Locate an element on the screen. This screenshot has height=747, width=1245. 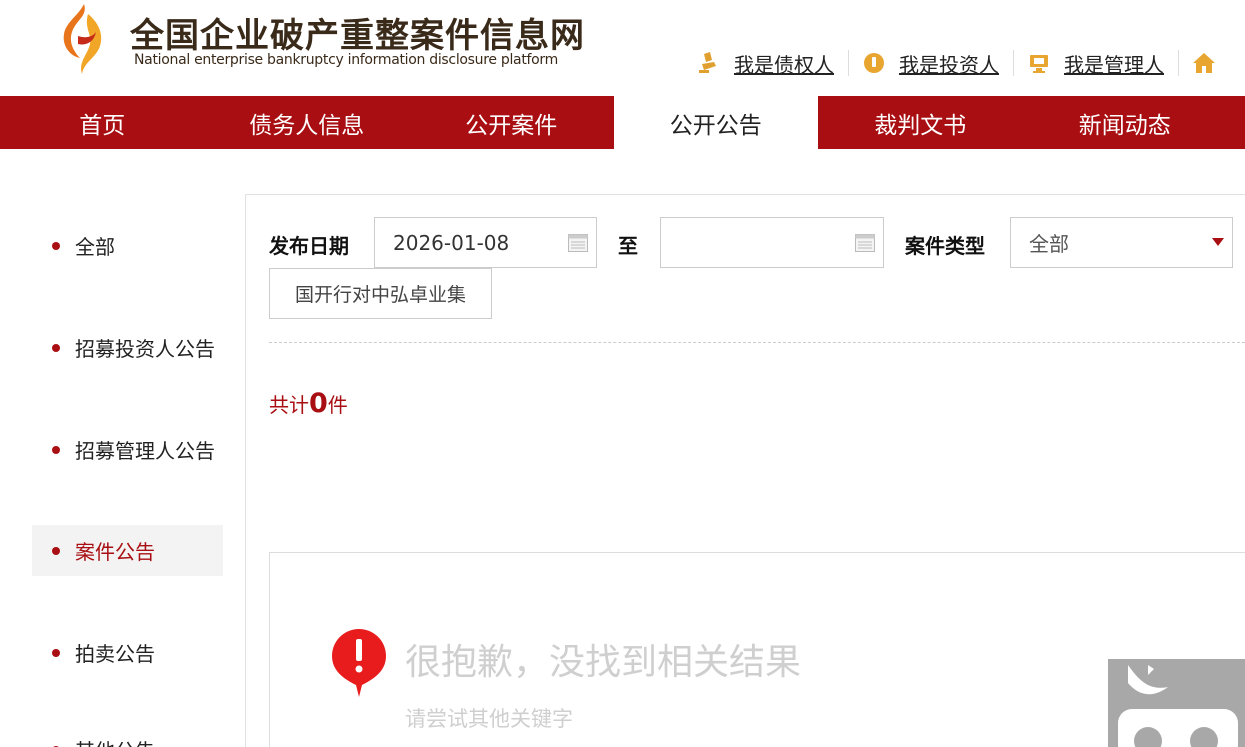
sidebar-item-other: 其他公告 is located at coordinates (127, 735).